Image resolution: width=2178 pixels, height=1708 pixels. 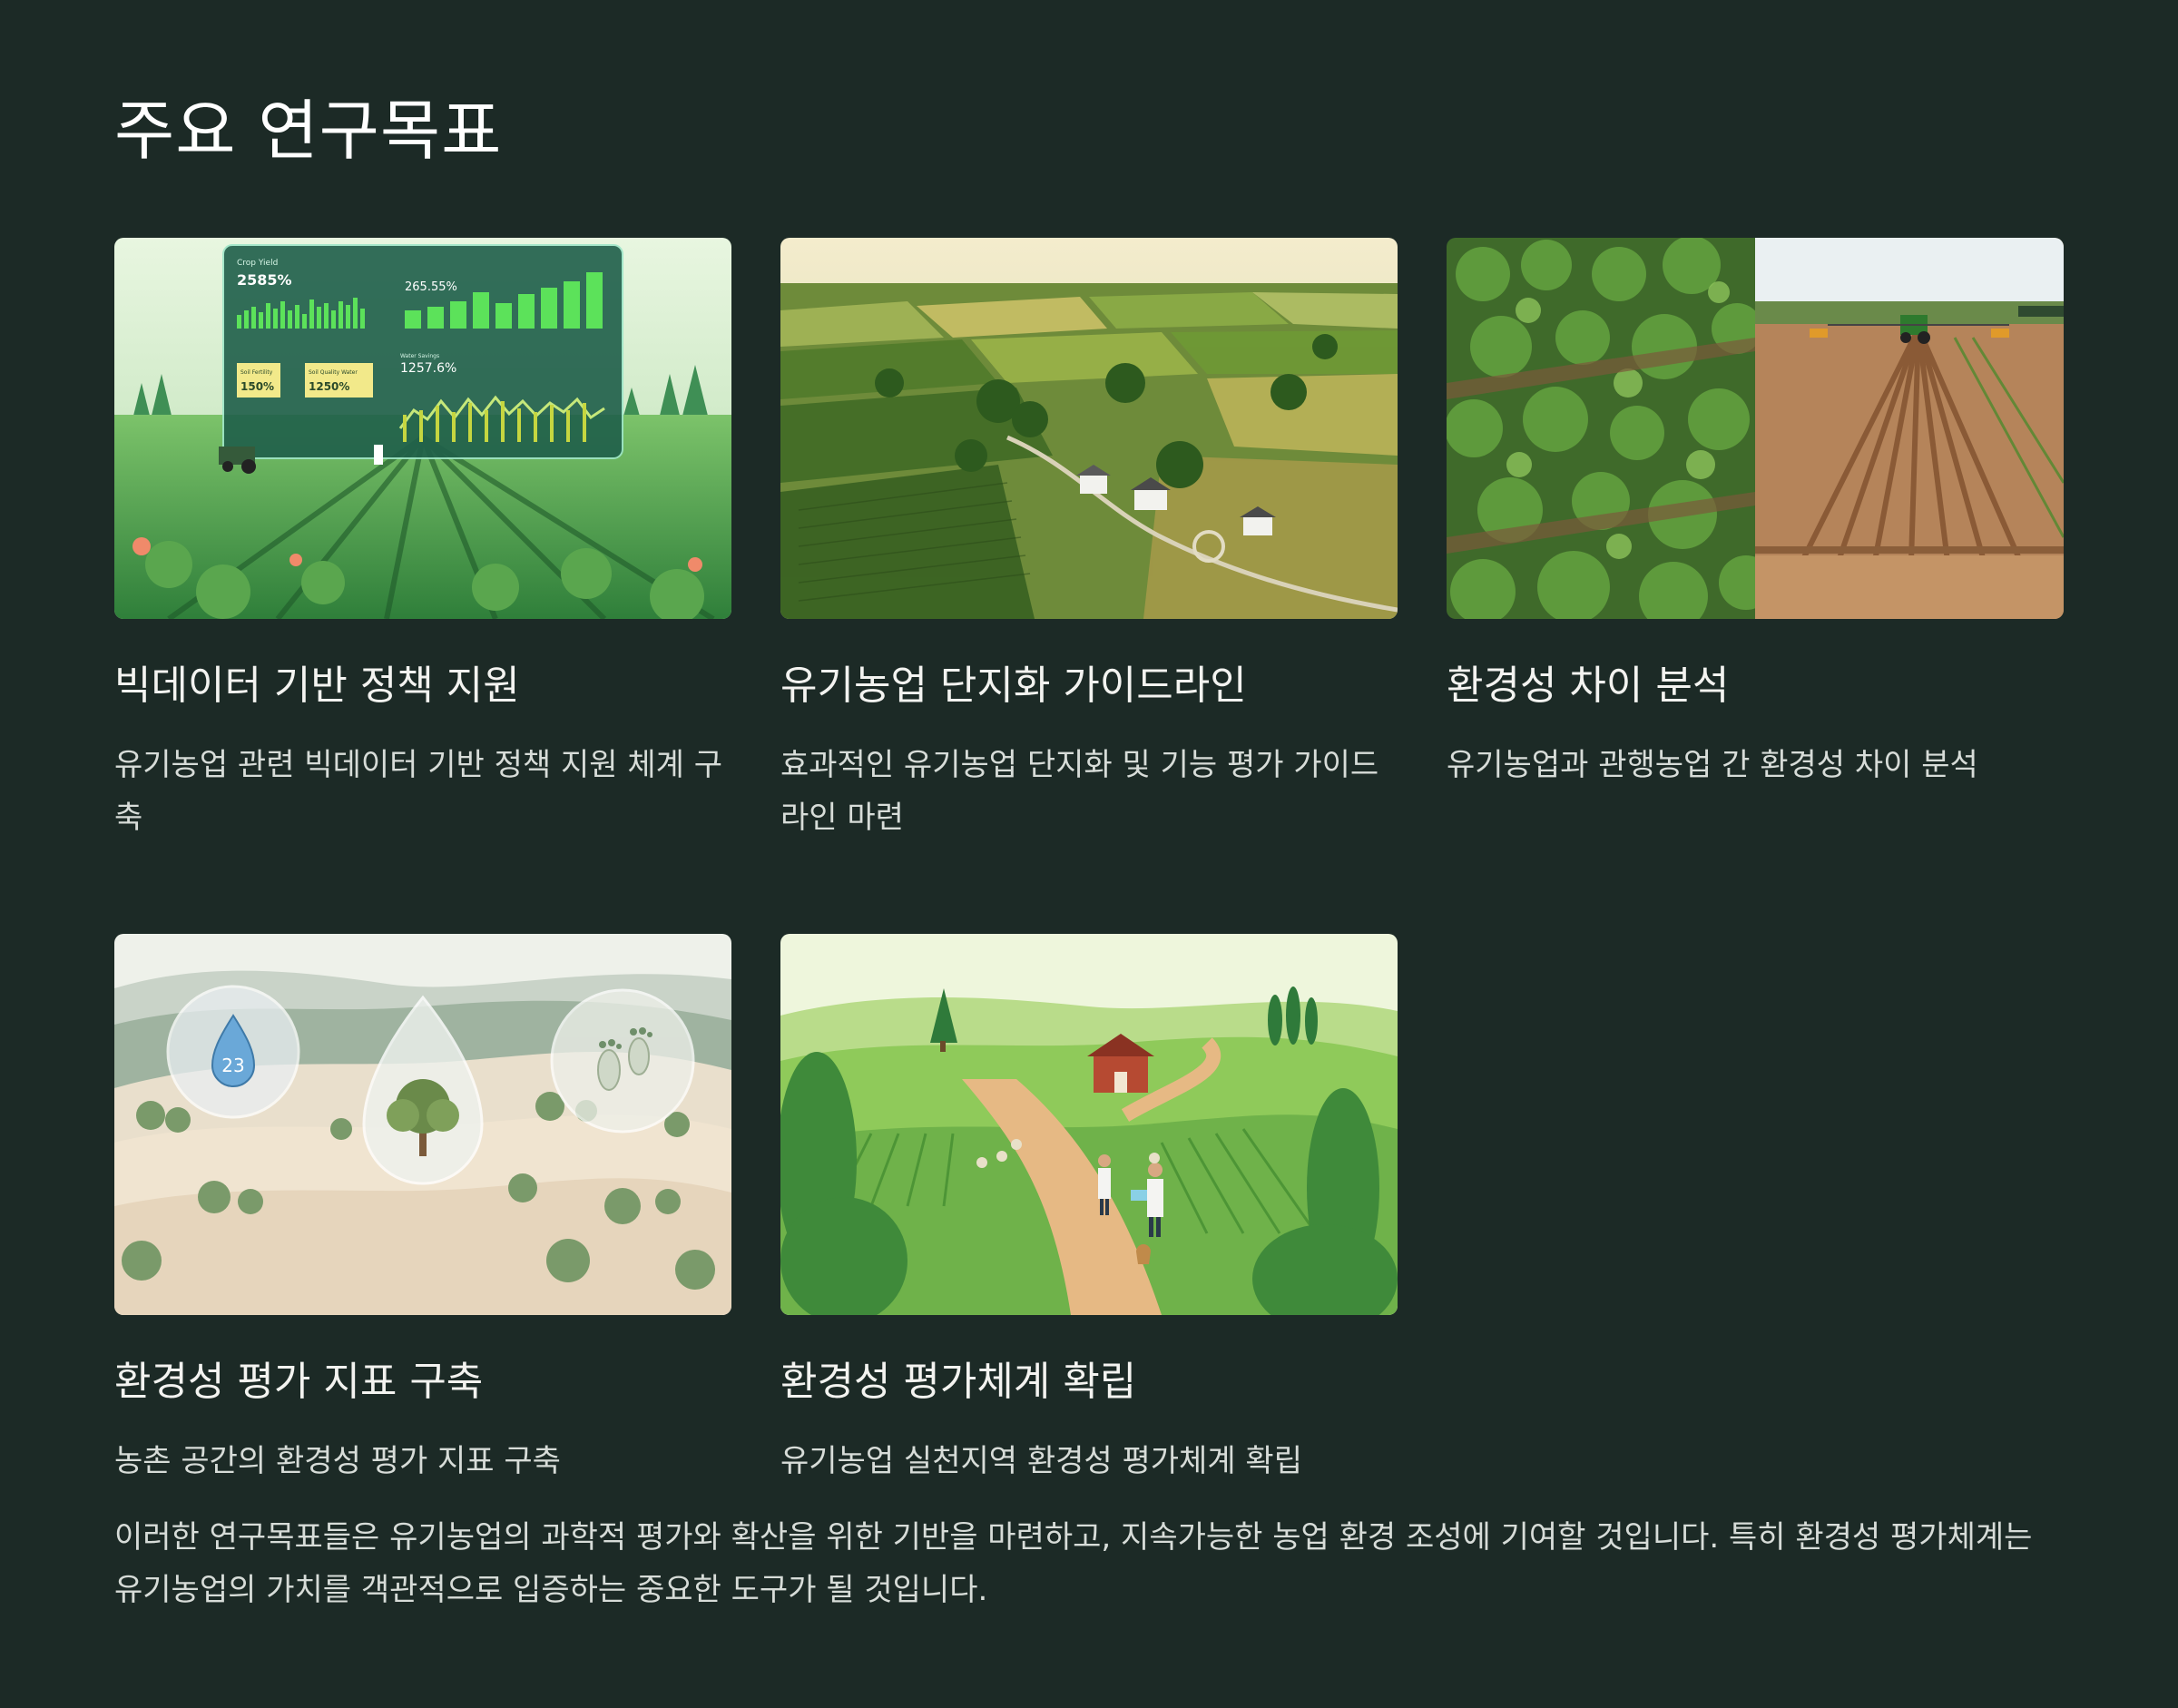 I want to click on card-title: 빅데이터 기반 정책 지원, so click(x=317, y=686).